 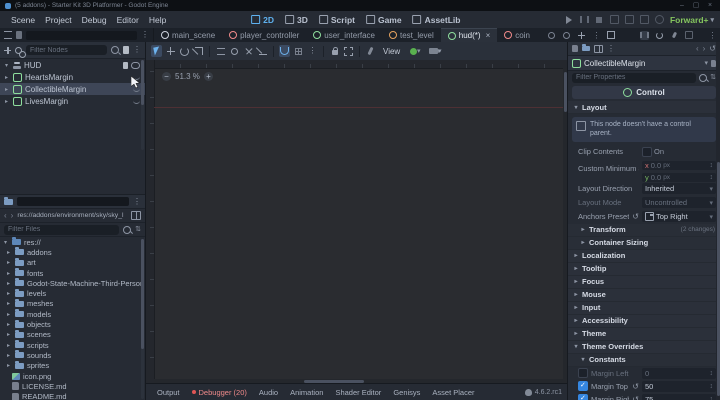 What do you see at coordinates (551, 35) in the screenshot?
I see `prev-scene-button` at bounding box center [551, 35].